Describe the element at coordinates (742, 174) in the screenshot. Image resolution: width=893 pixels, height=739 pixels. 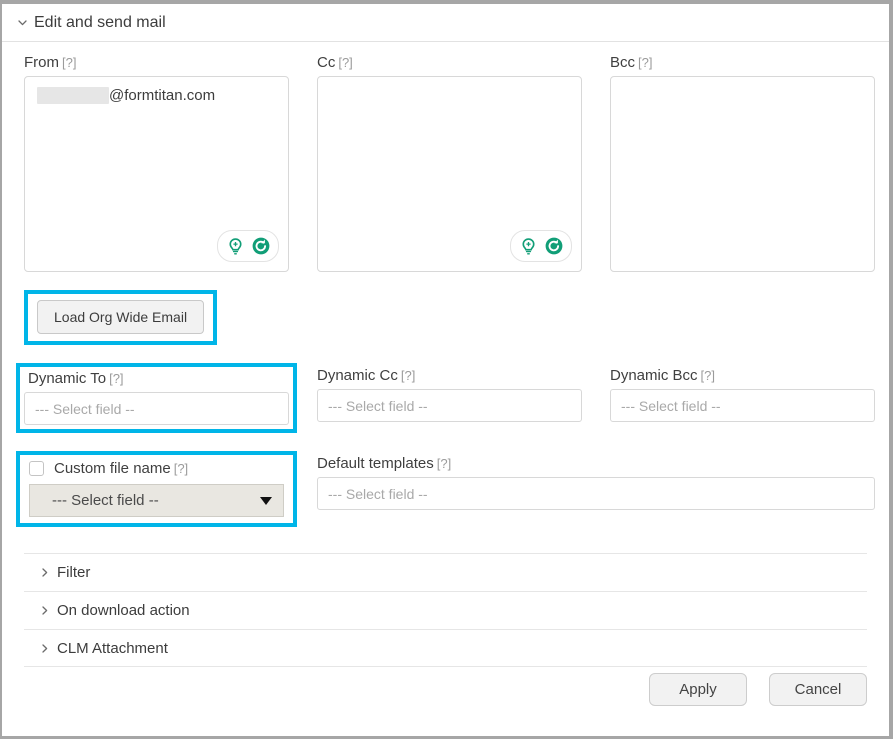
I see `bcc-field` at that location.